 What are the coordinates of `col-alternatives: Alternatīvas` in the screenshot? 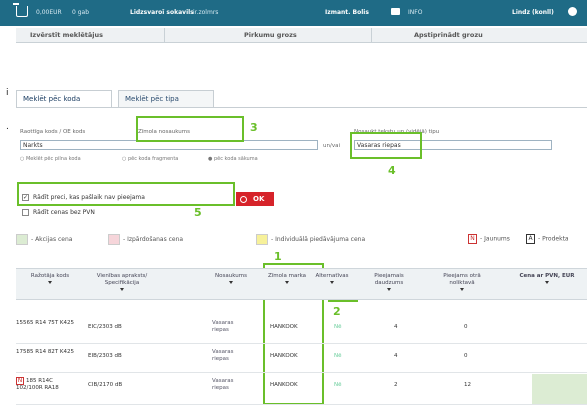 It's located at (332, 278).